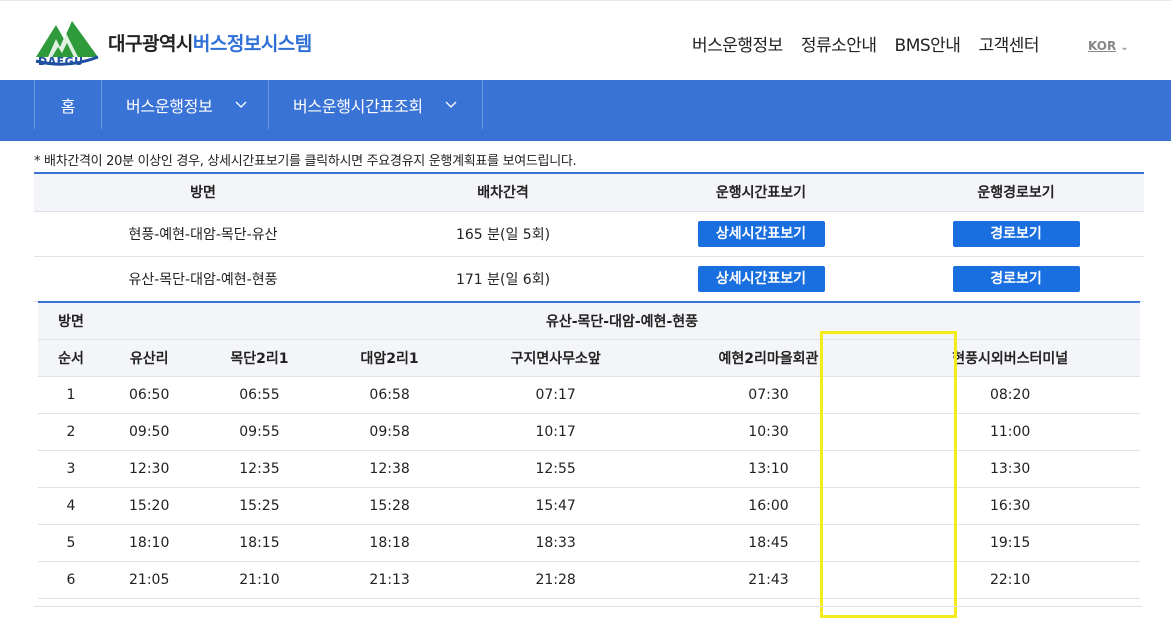  I want to click on chevron-down-icon: ⌄, so click(1124, 47).